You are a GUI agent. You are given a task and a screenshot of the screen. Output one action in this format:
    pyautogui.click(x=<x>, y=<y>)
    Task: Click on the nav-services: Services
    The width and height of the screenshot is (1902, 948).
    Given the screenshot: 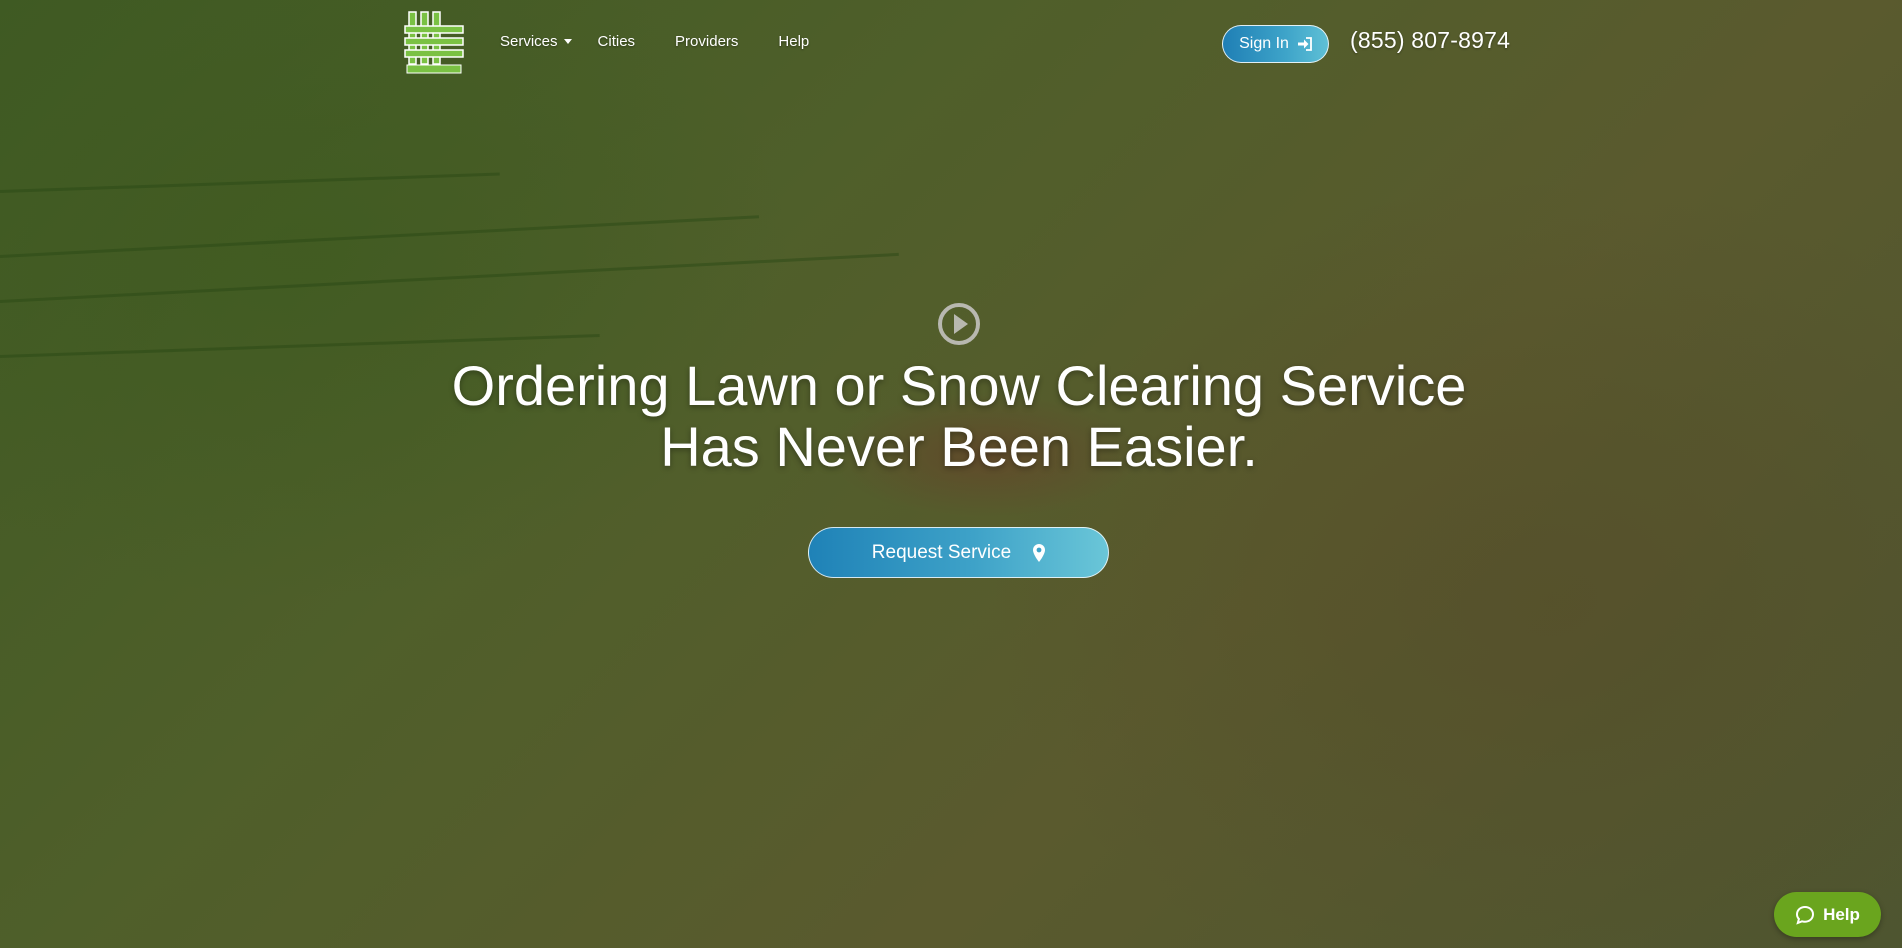 What is the action you would take?
    pyautogui.click(x=536, y=41)
    